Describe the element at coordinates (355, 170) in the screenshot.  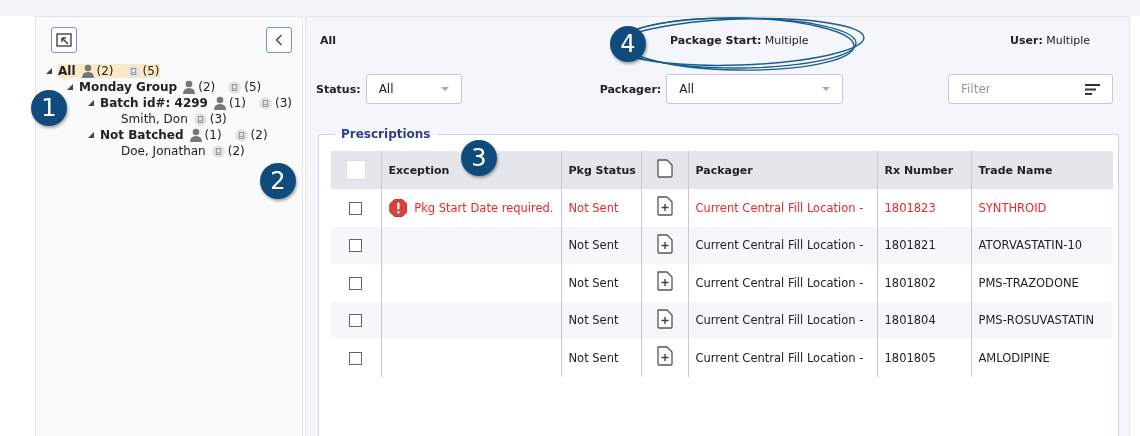
I see `select-all-checkbox` at that location.